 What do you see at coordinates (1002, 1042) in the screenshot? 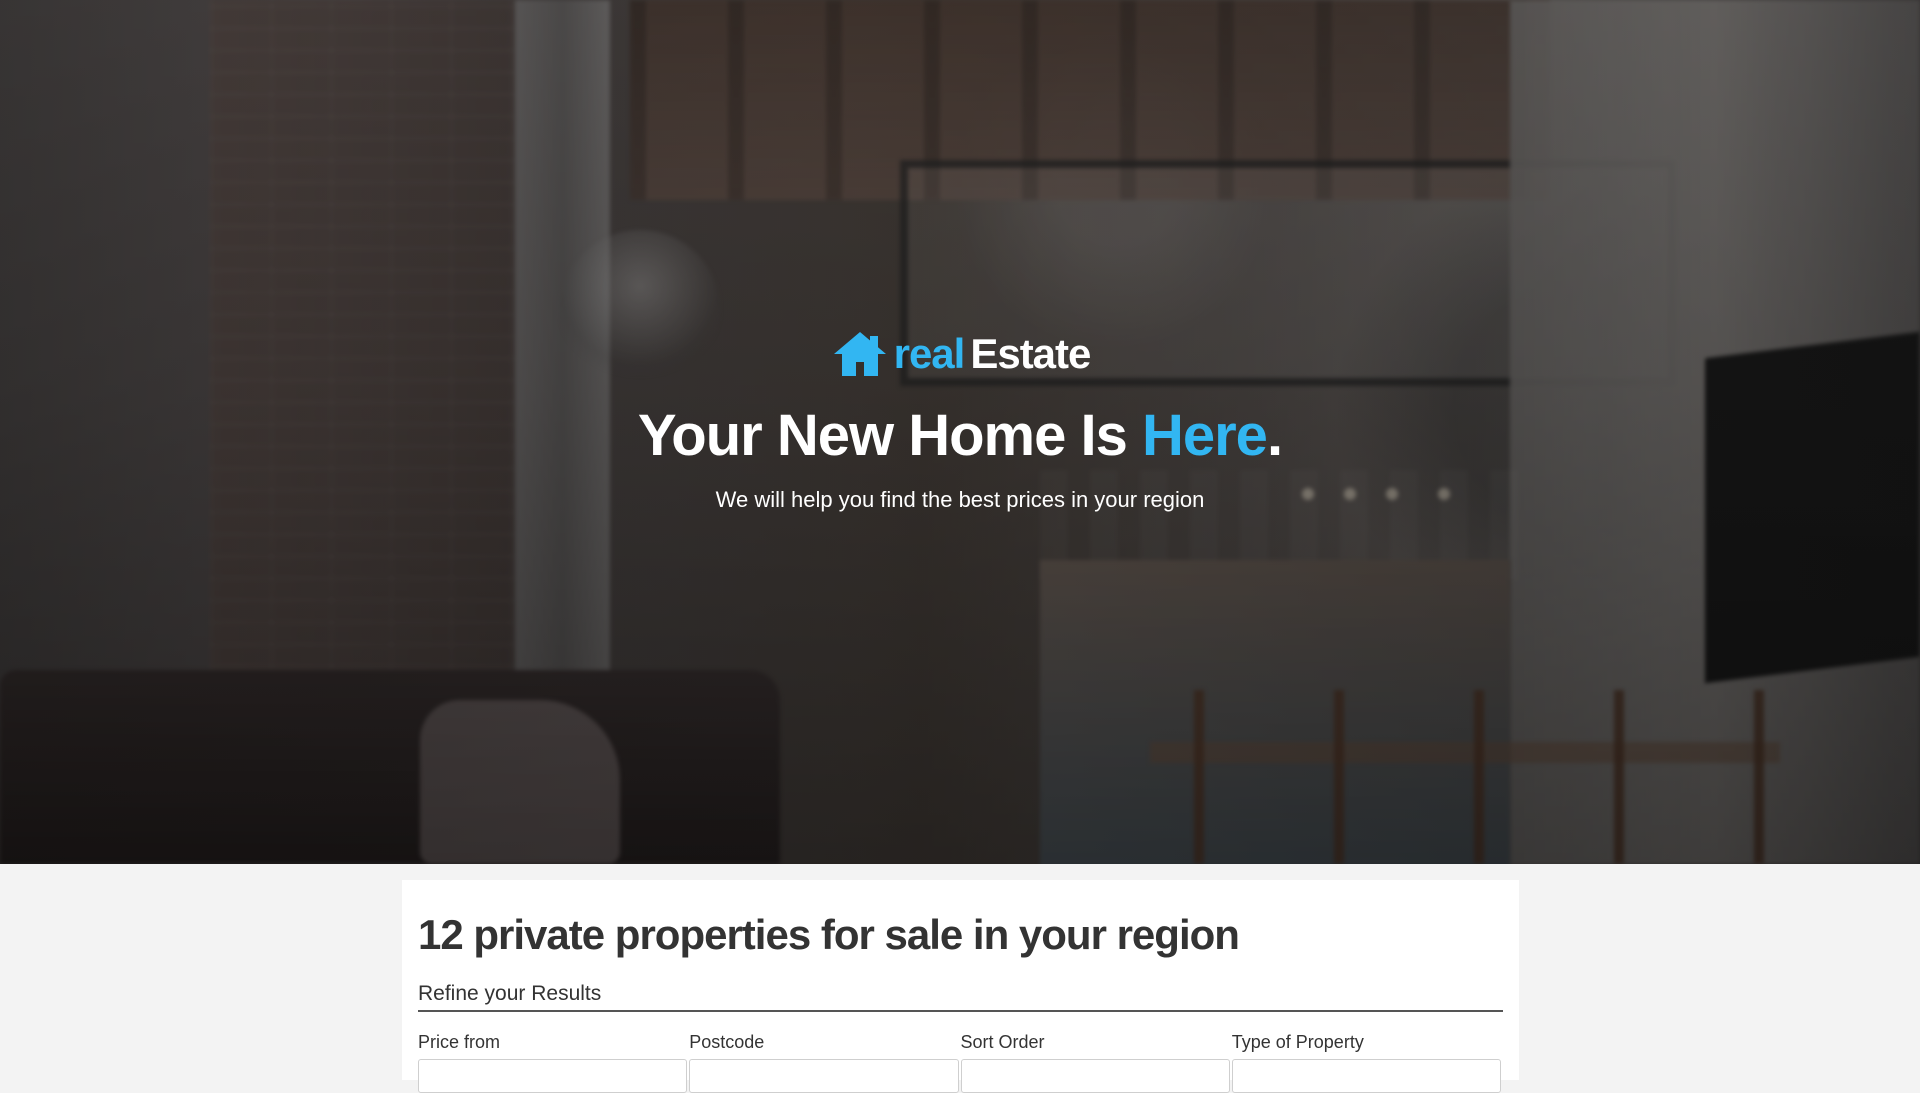
I see `filter-sort-order-label: Sort Order` at bounding box center [1002, 1042].